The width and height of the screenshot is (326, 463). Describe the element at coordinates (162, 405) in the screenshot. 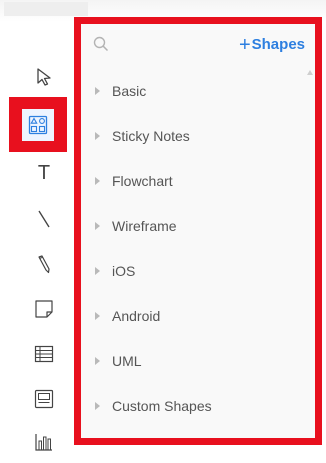

I see `category-label: Custom Shapes` at that location.